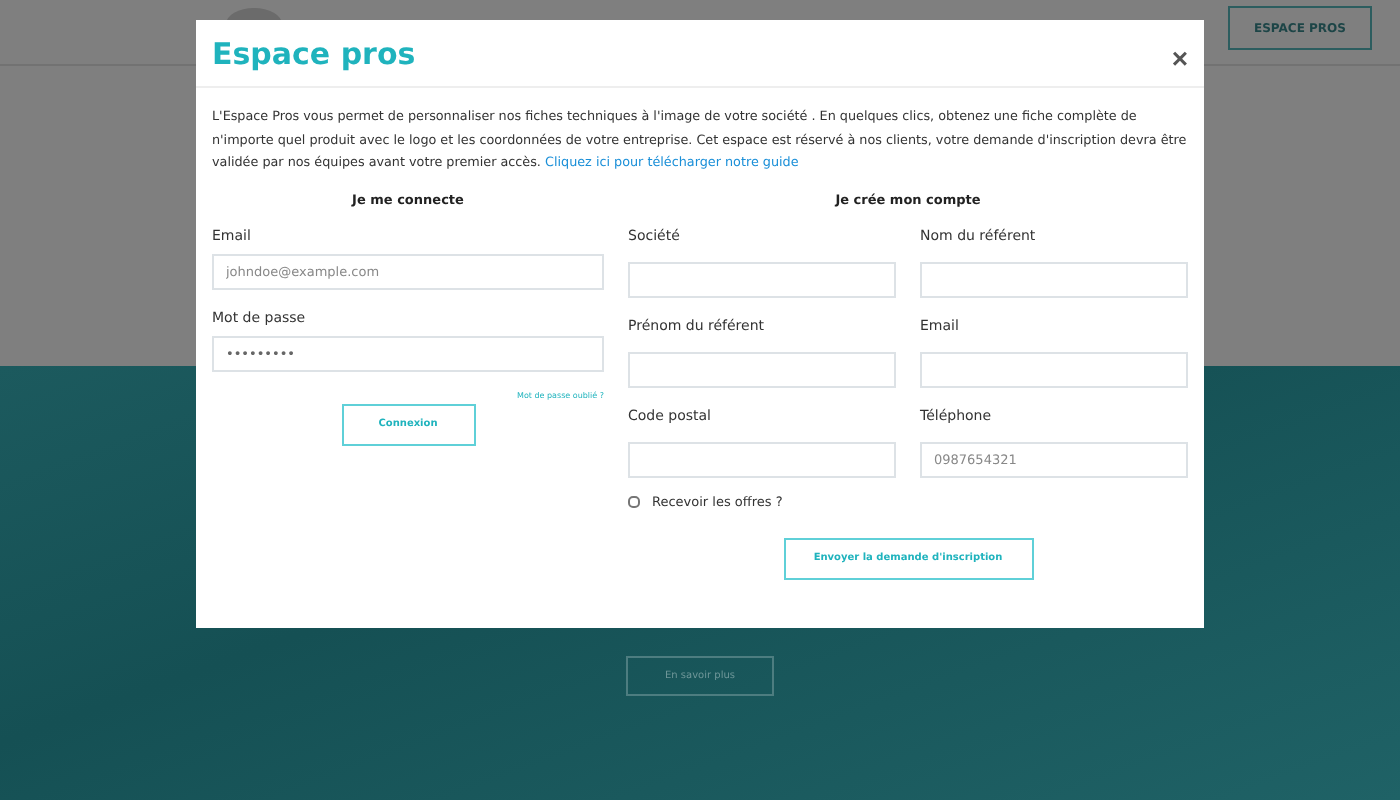 Image resolution: width=1400 pixels, height=800 pixels. Describe the element at coordinates (634, 501) in the screenshot. I see `offers-checkbox` at that location.